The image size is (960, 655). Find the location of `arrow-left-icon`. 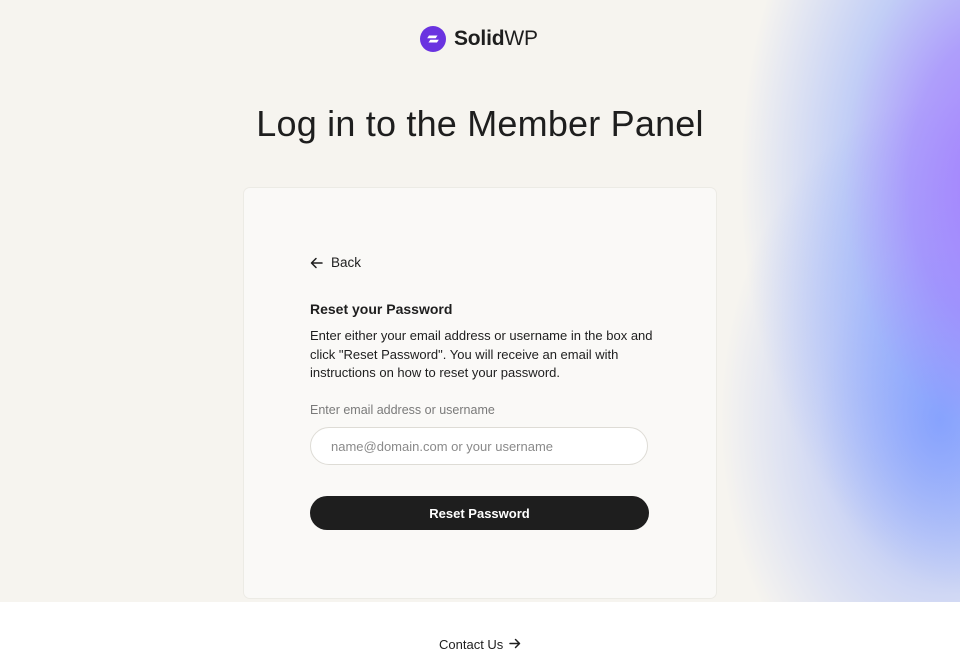

arrow-left-icon is located at coordinates (316, 263).